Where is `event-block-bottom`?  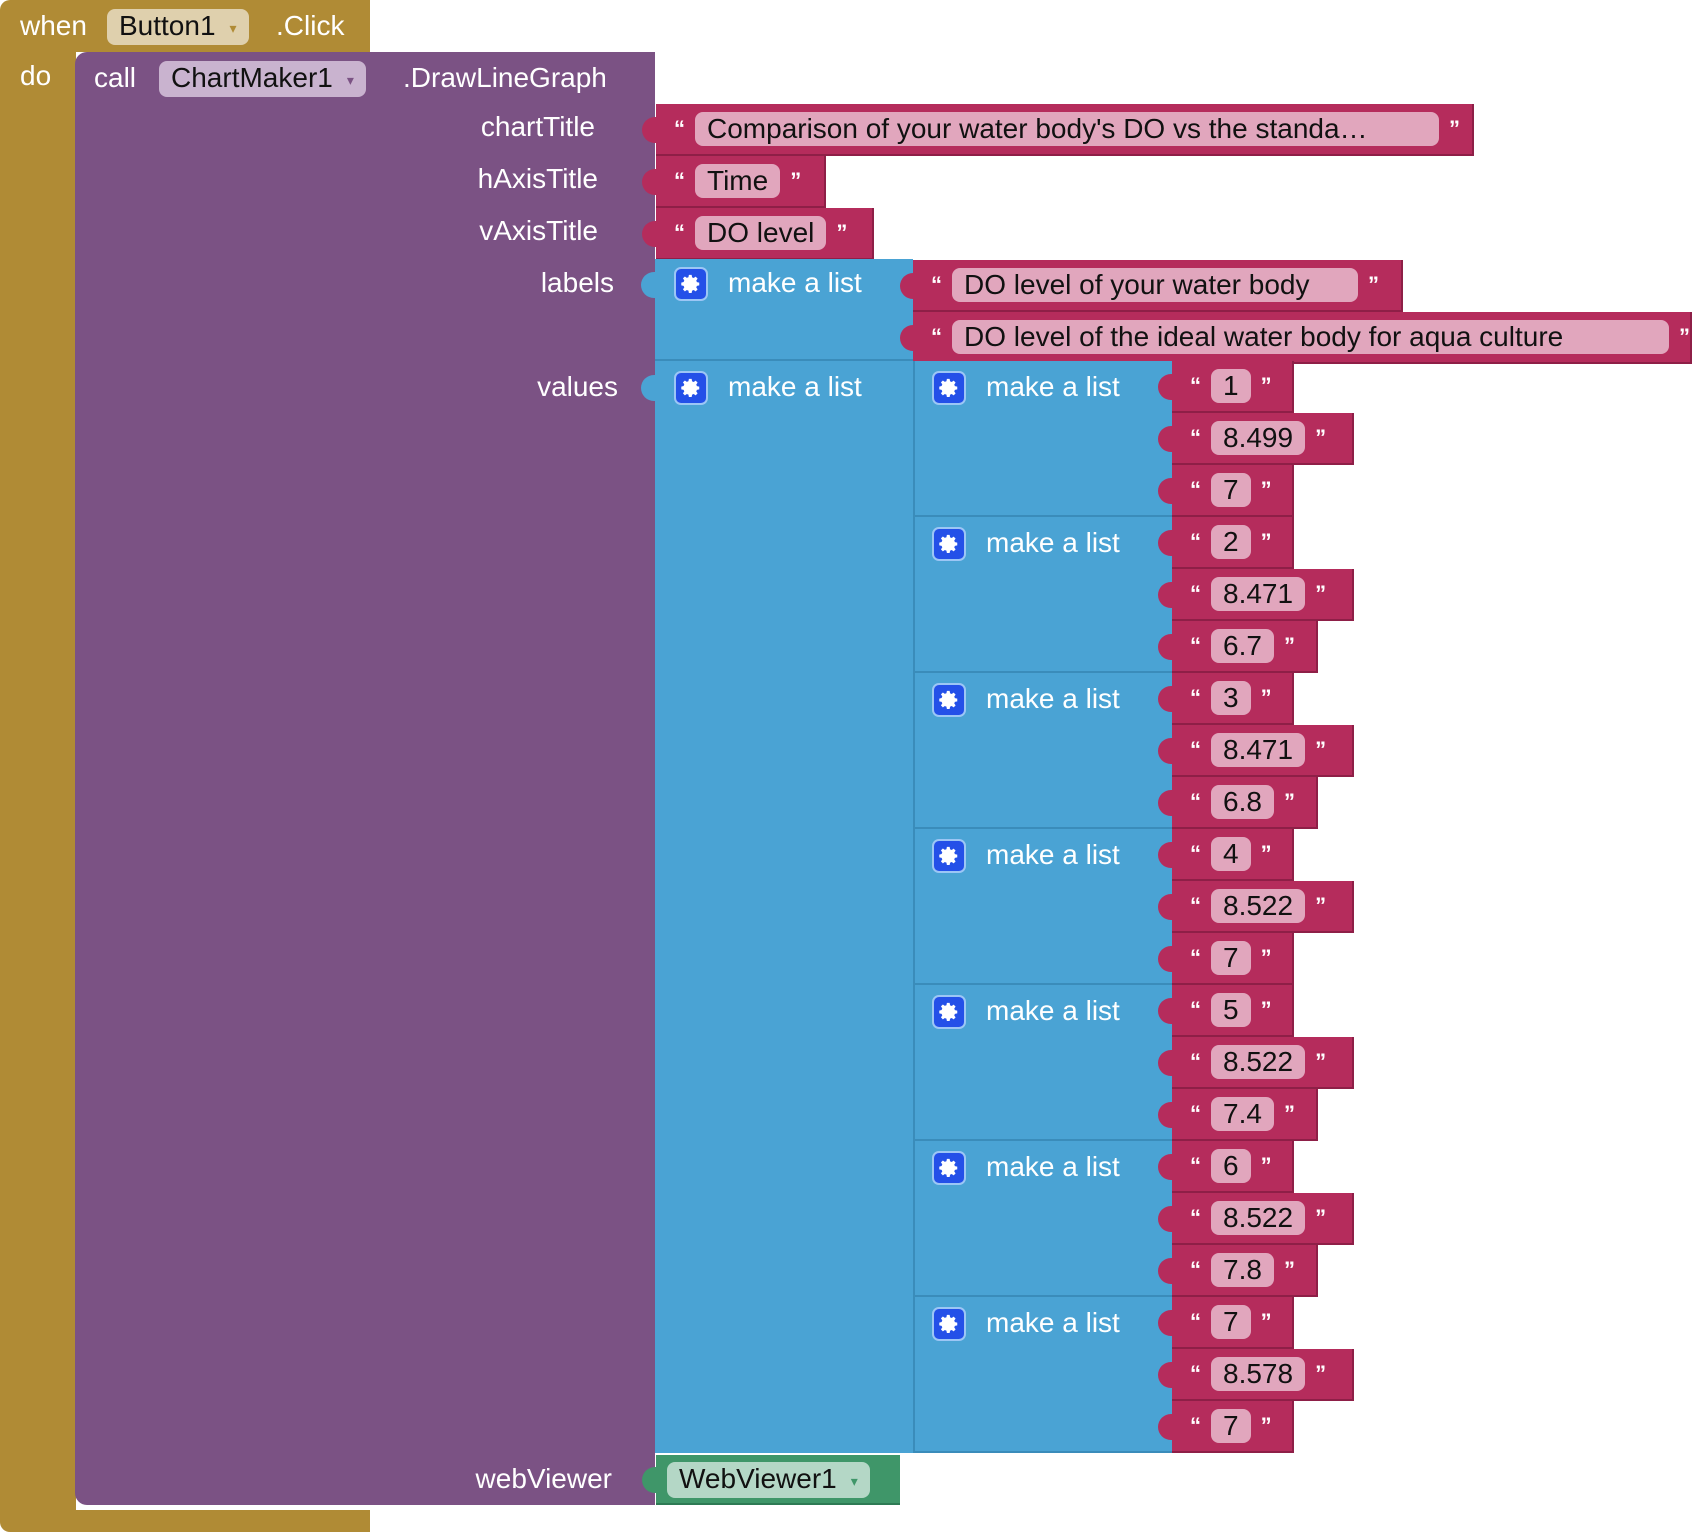
event-block-bottom is located at coordinates (185, 1521).